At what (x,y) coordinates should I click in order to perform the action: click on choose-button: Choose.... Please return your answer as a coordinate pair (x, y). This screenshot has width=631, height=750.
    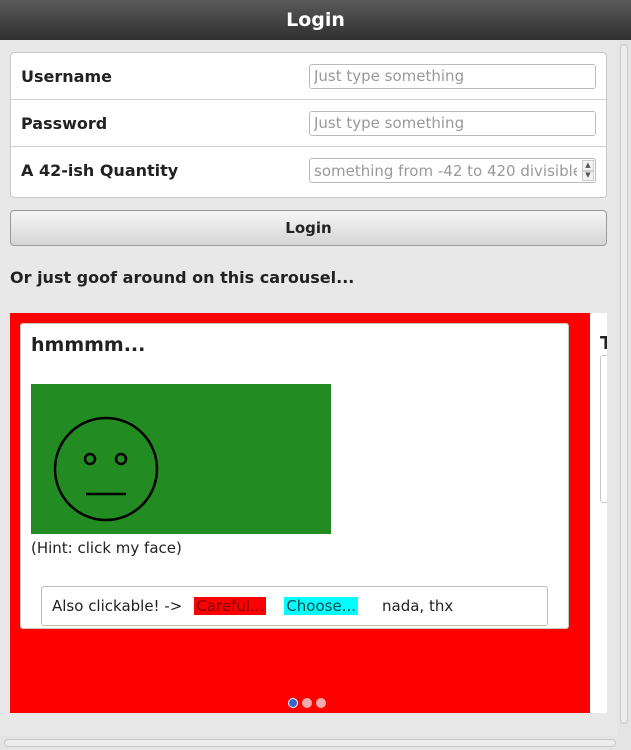
    Looking at the image, I should click on (321, 606).